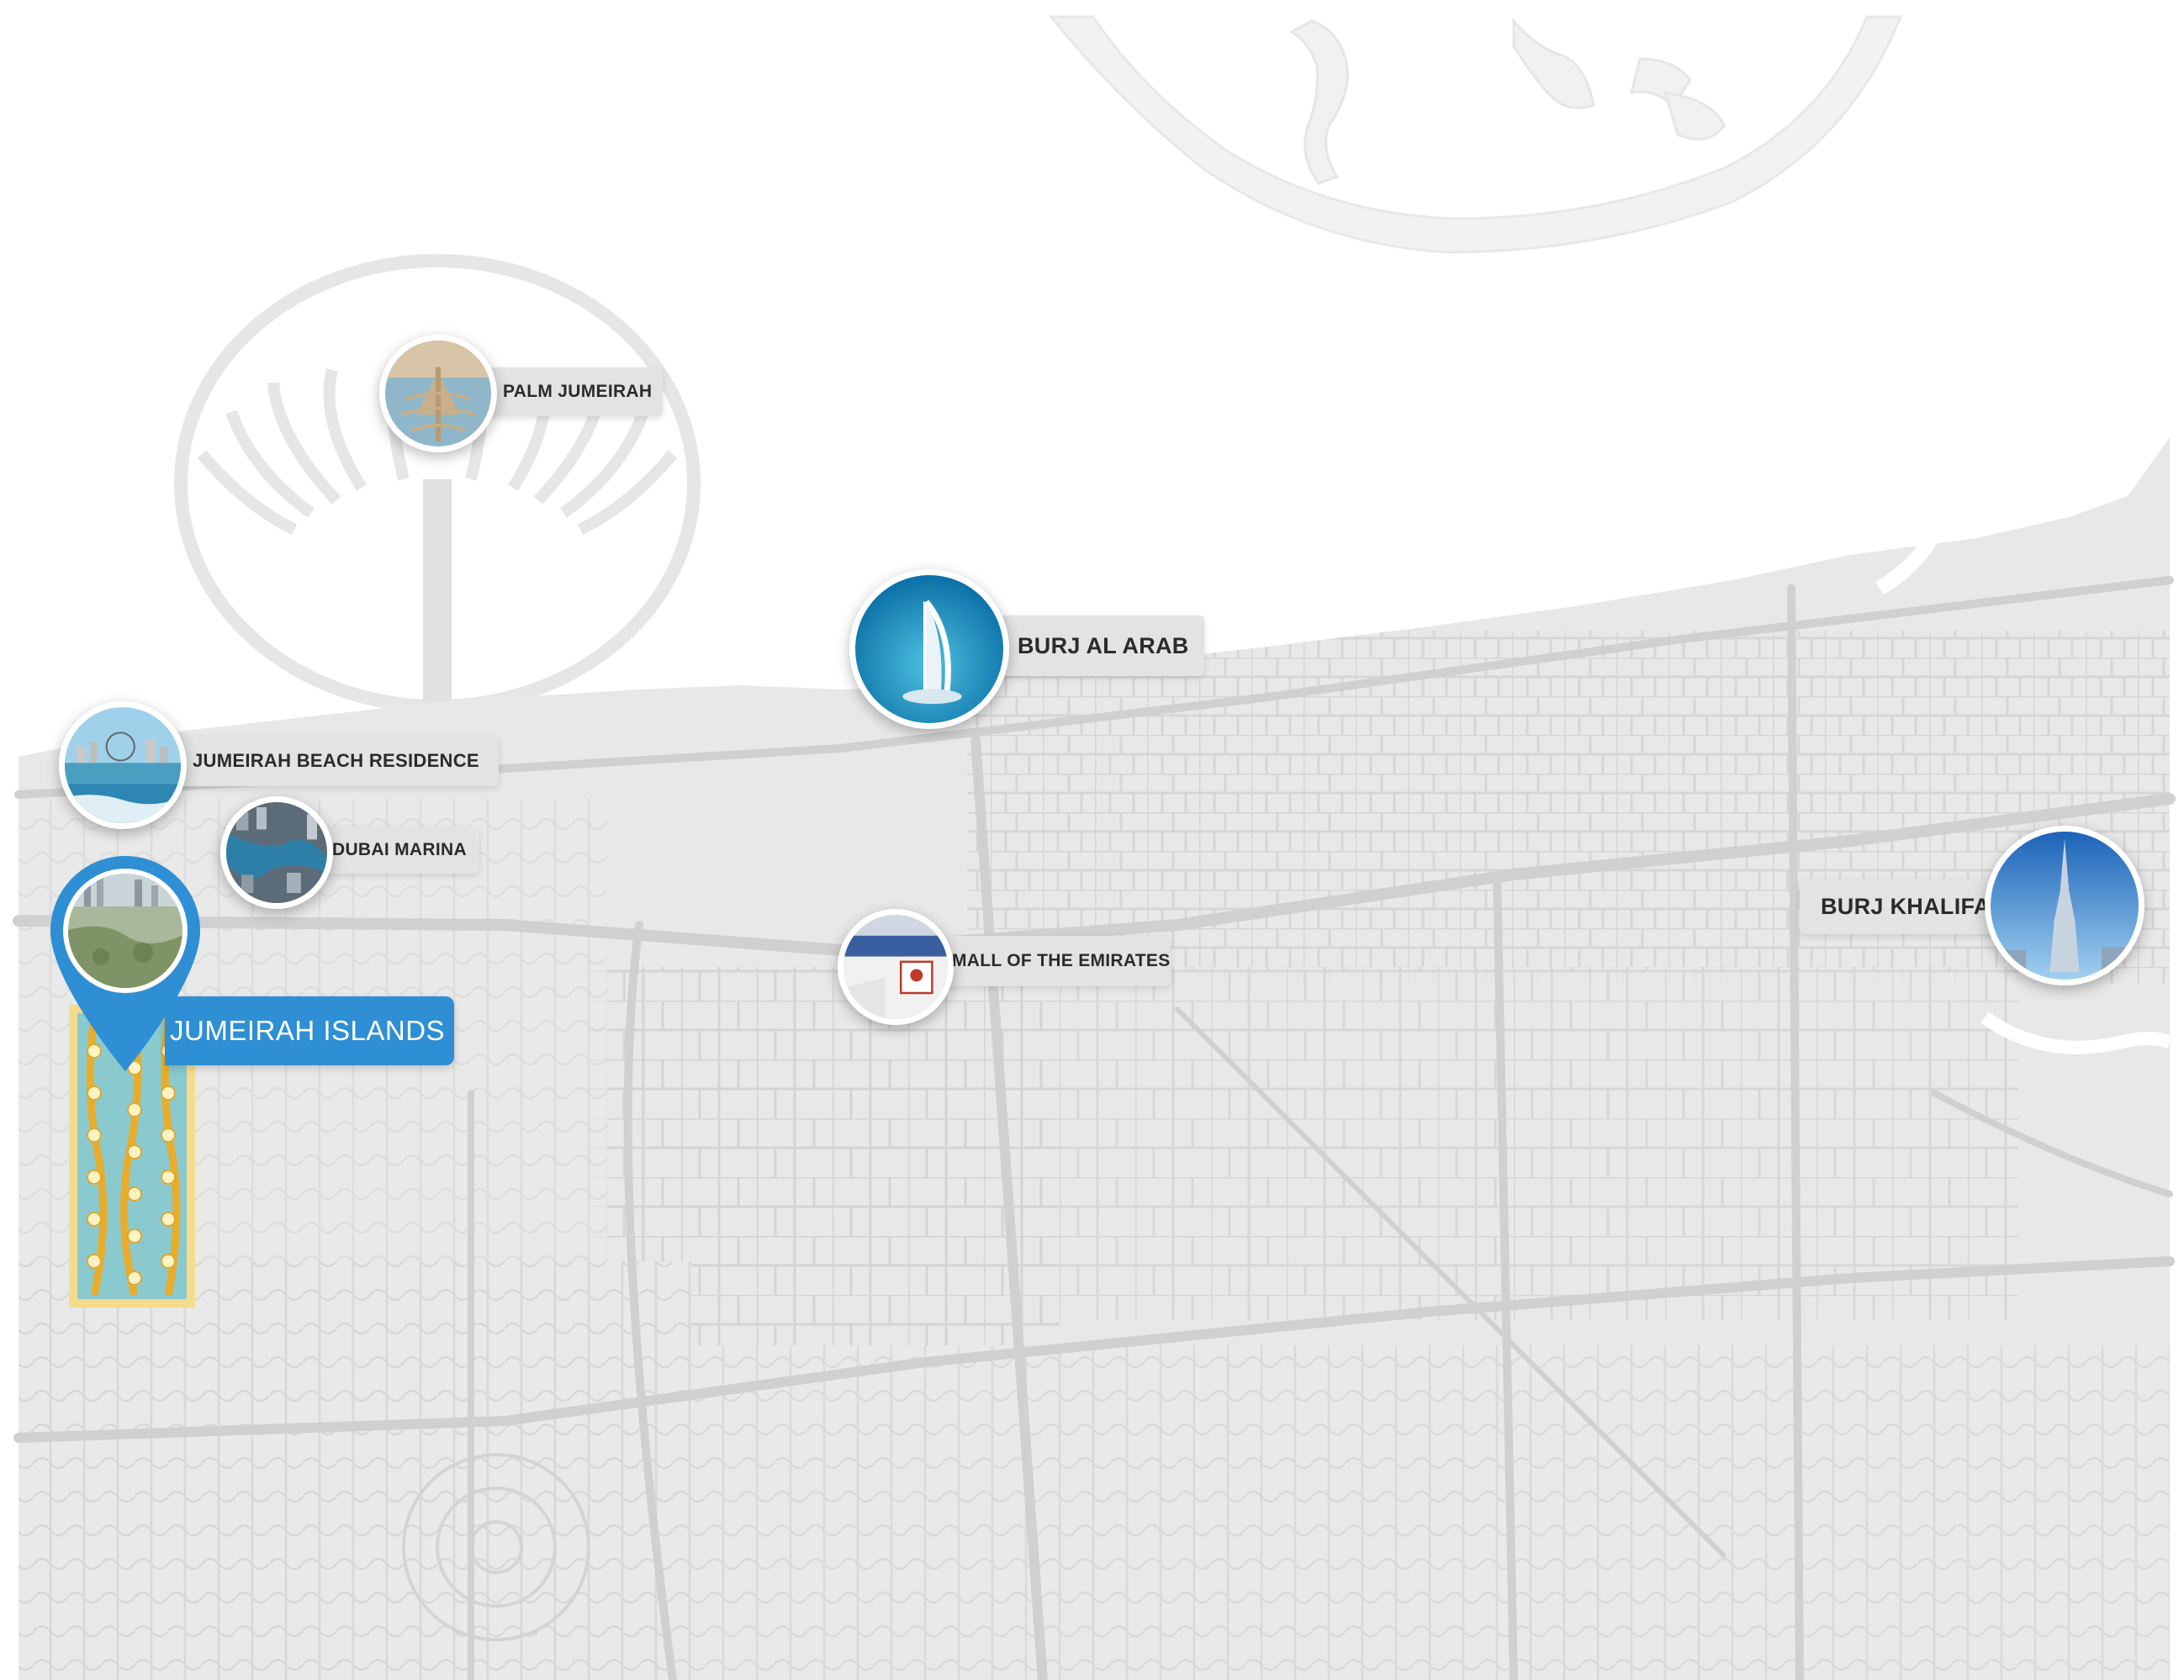 The height and width of the screenshot is (1680, 2184). What do you see at coordinates (276, 852) in the screenshot?
I see `marina-photo` at bounding box center [276, 852].